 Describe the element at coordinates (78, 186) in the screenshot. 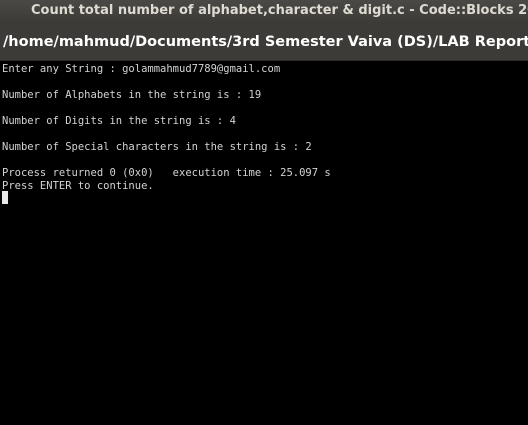

I see `press-enter-line: Press ENTER to continue.` at that location.